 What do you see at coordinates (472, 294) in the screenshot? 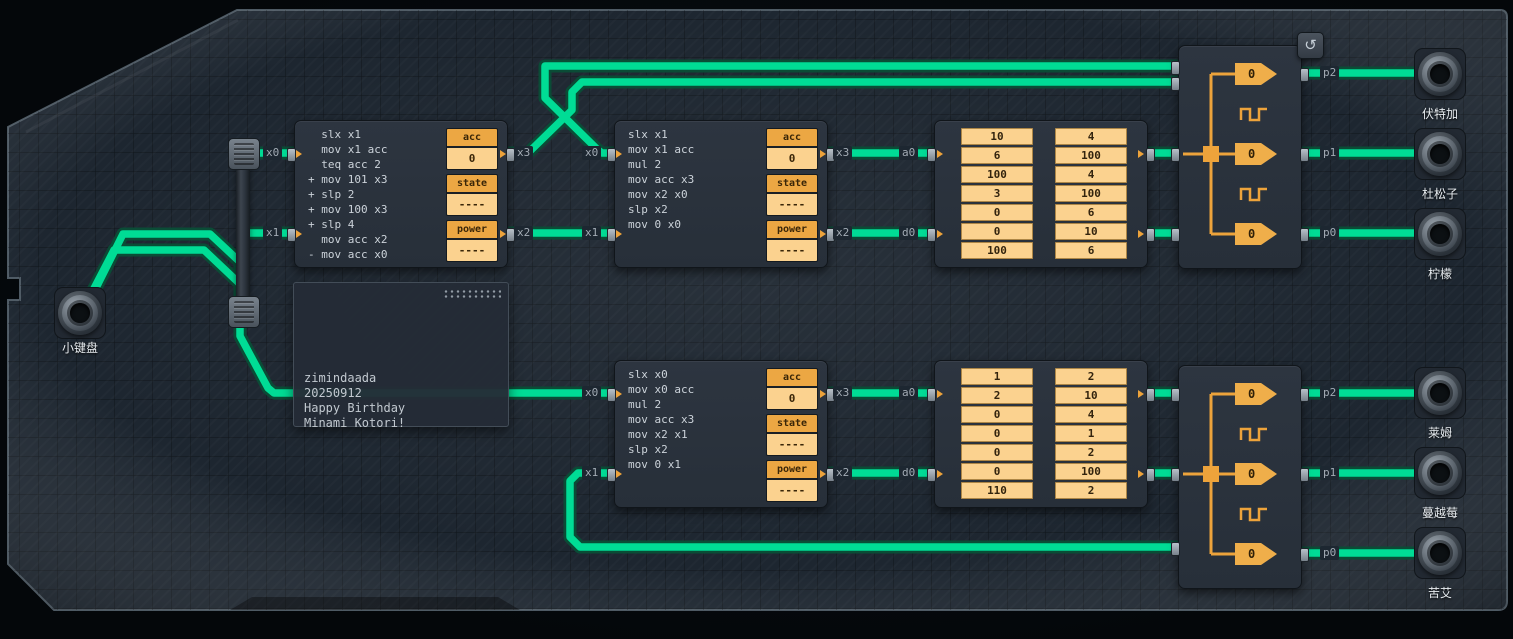
I see `note-grip-dots-icon` at bounding box center [472, 294].